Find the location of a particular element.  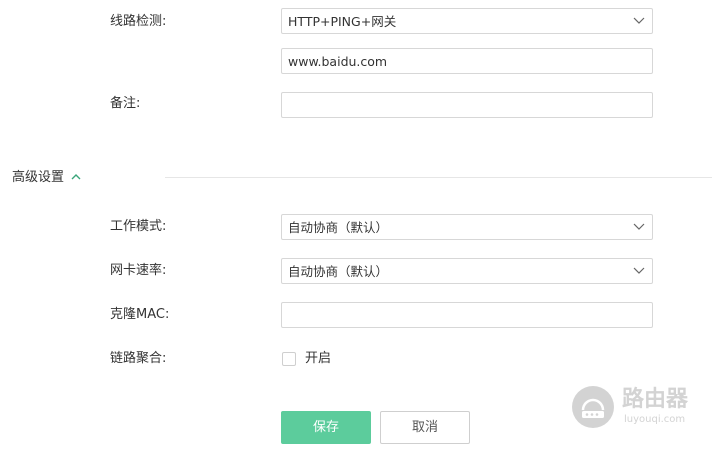

watermark-logo: 路由器 luyouqi.com is located at coordinates (640, 408).